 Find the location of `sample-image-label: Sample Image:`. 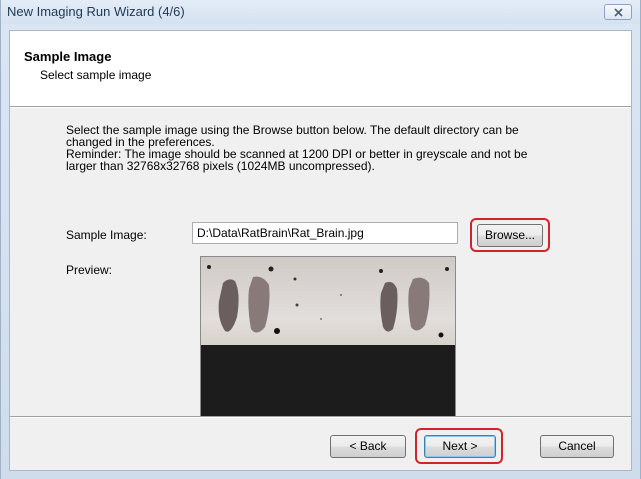

sample-image-label: Sample Image: is located at coordinates (106, 235).